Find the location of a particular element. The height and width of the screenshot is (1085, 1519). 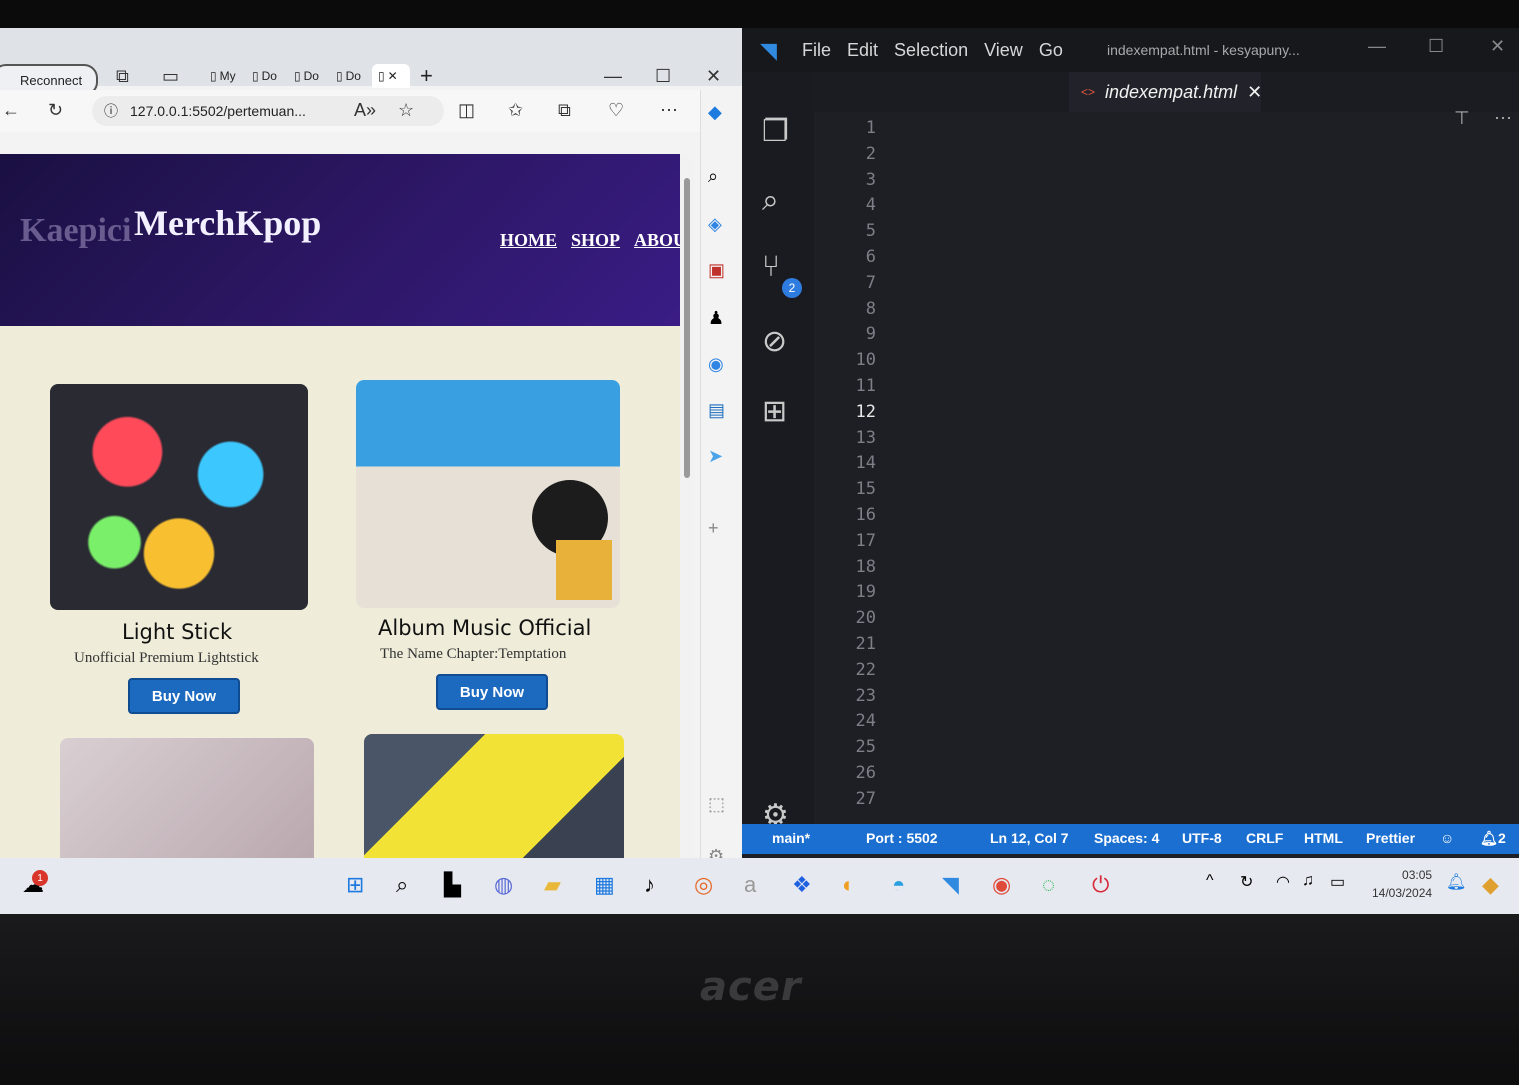

debug-icon: ⊘ is located at coordinates (774, 341).